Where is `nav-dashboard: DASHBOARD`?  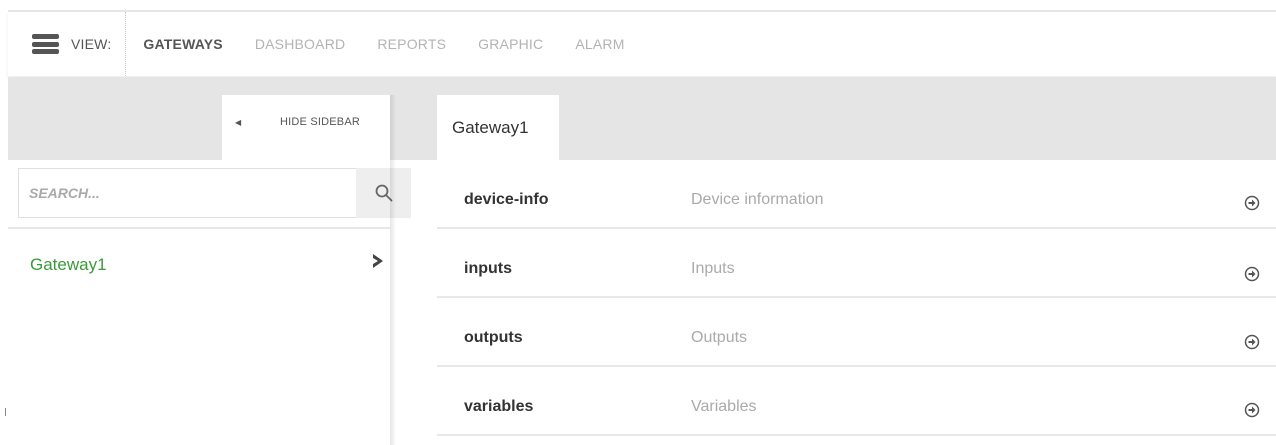 nav-dashboard: DASHBOARD is located at coordinates (300, 44).